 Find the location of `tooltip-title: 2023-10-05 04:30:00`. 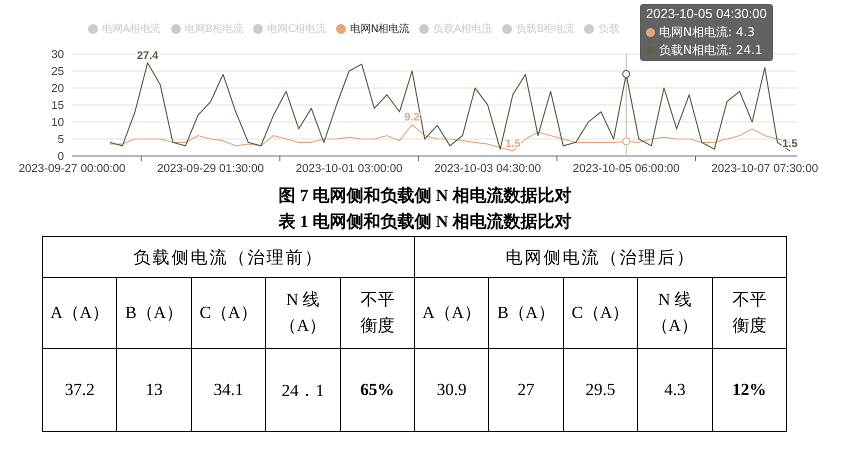

tooltip-title: 2023-10-05 04:30:00 is located at coordinates (706, 14).